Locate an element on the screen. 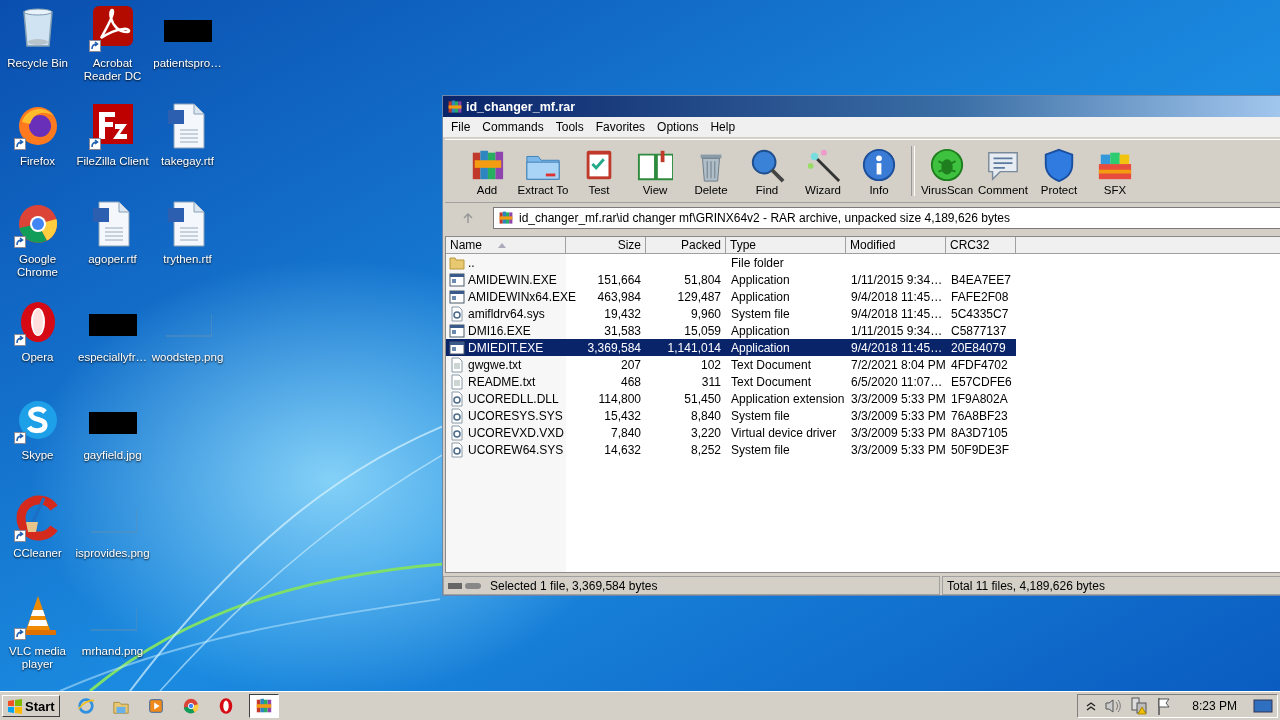  text-file-icon is located at coordinates (457, 381).